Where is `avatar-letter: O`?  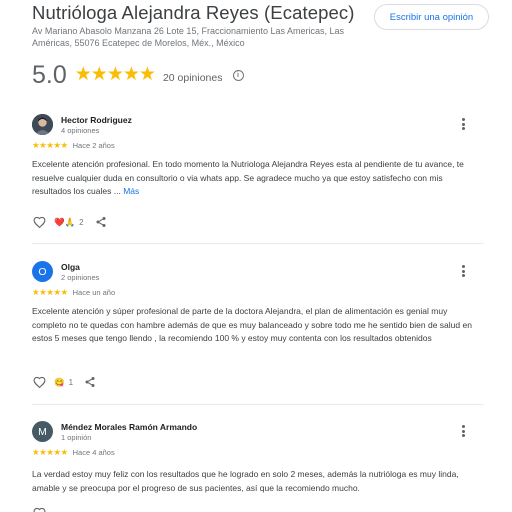 avatar-letter: O is located at coordinates (42, 271).